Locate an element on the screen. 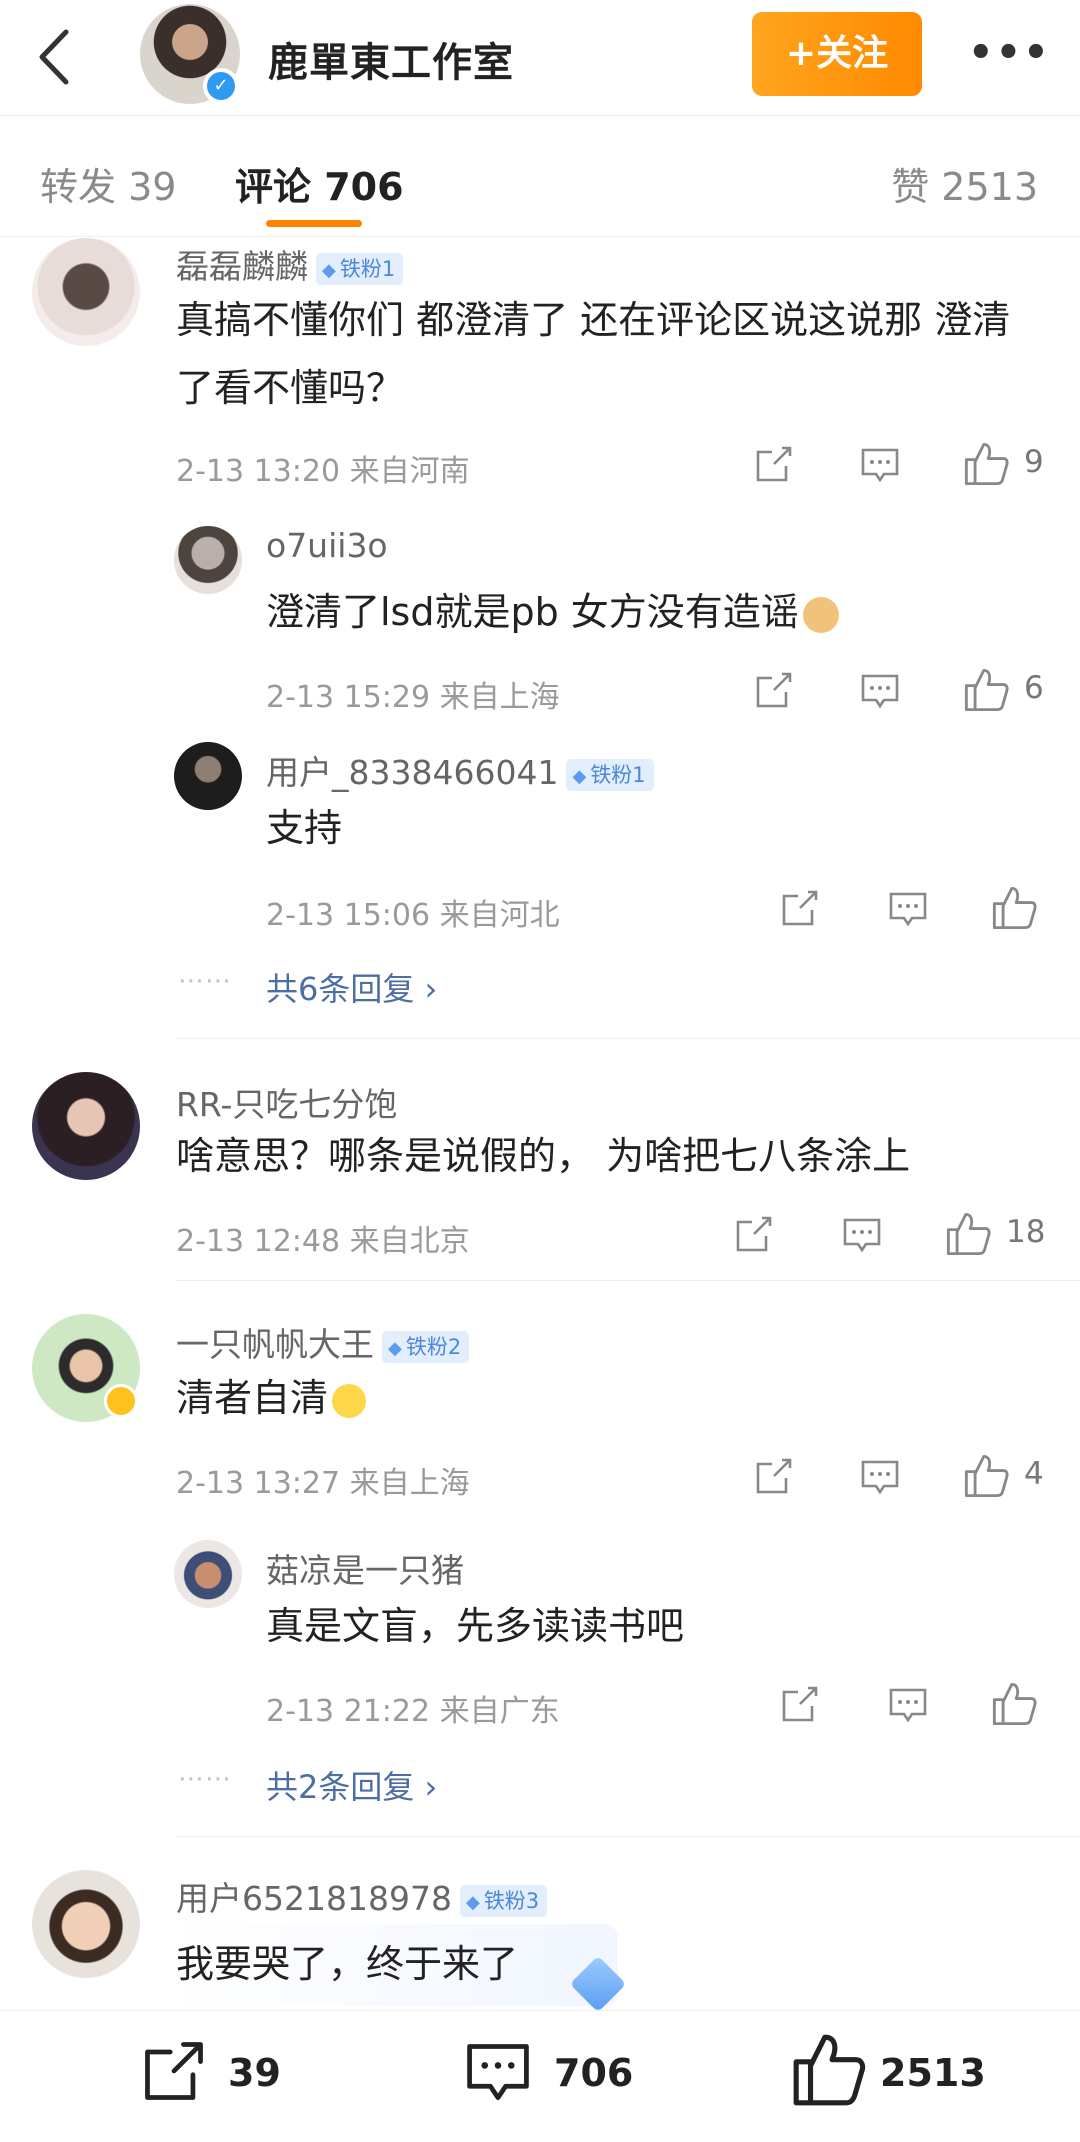 The width and height of the screenshot is (1080, 2142). reply-meta: 2-13 21:22 来自广东 is located at coordinates (413, 1711).